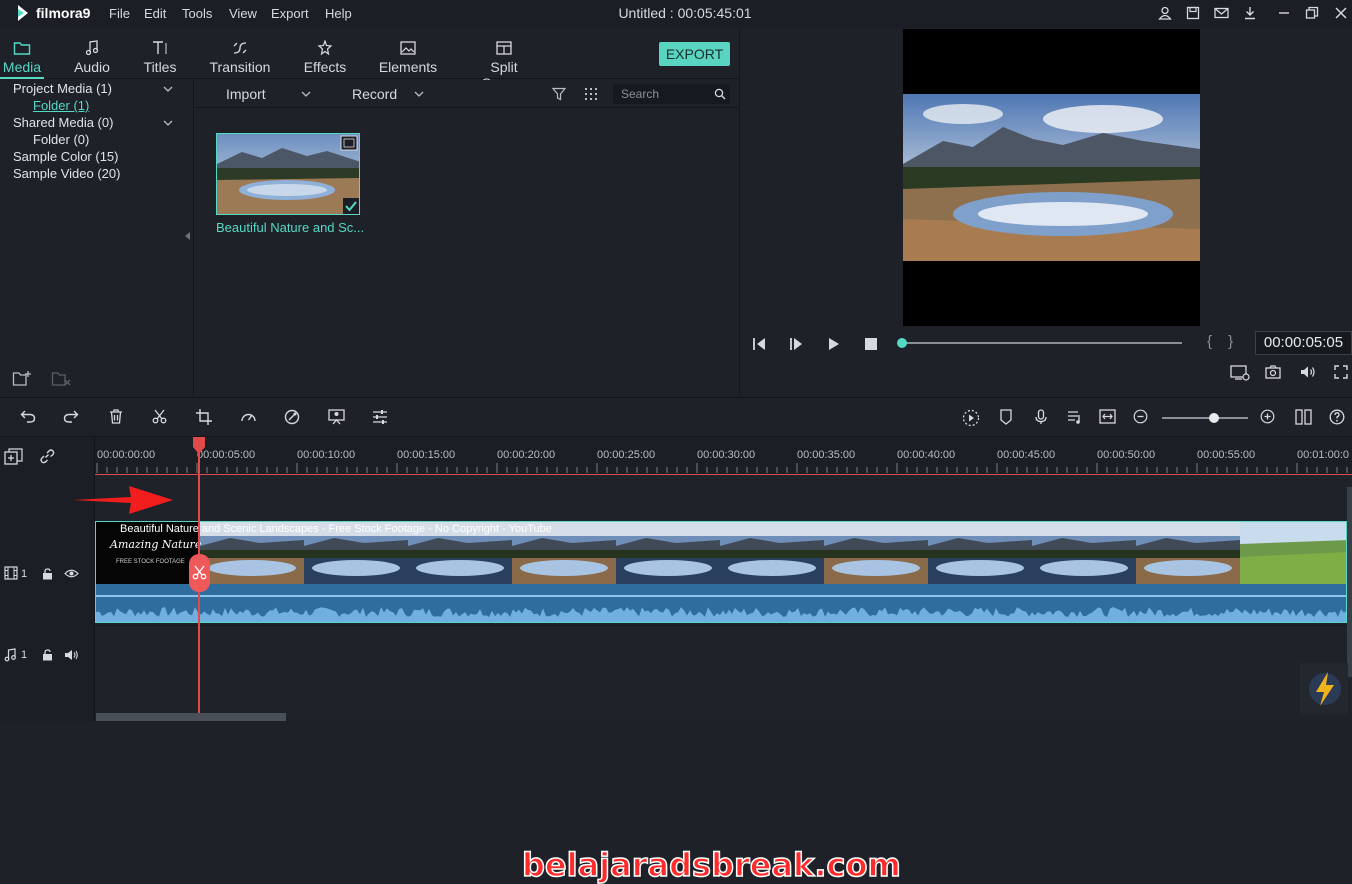 The image size is (1352, 884). What do you see at coordinates (159, 416) in the screenshot?
I see `scissors-icon` at bounding box center [159, 416].